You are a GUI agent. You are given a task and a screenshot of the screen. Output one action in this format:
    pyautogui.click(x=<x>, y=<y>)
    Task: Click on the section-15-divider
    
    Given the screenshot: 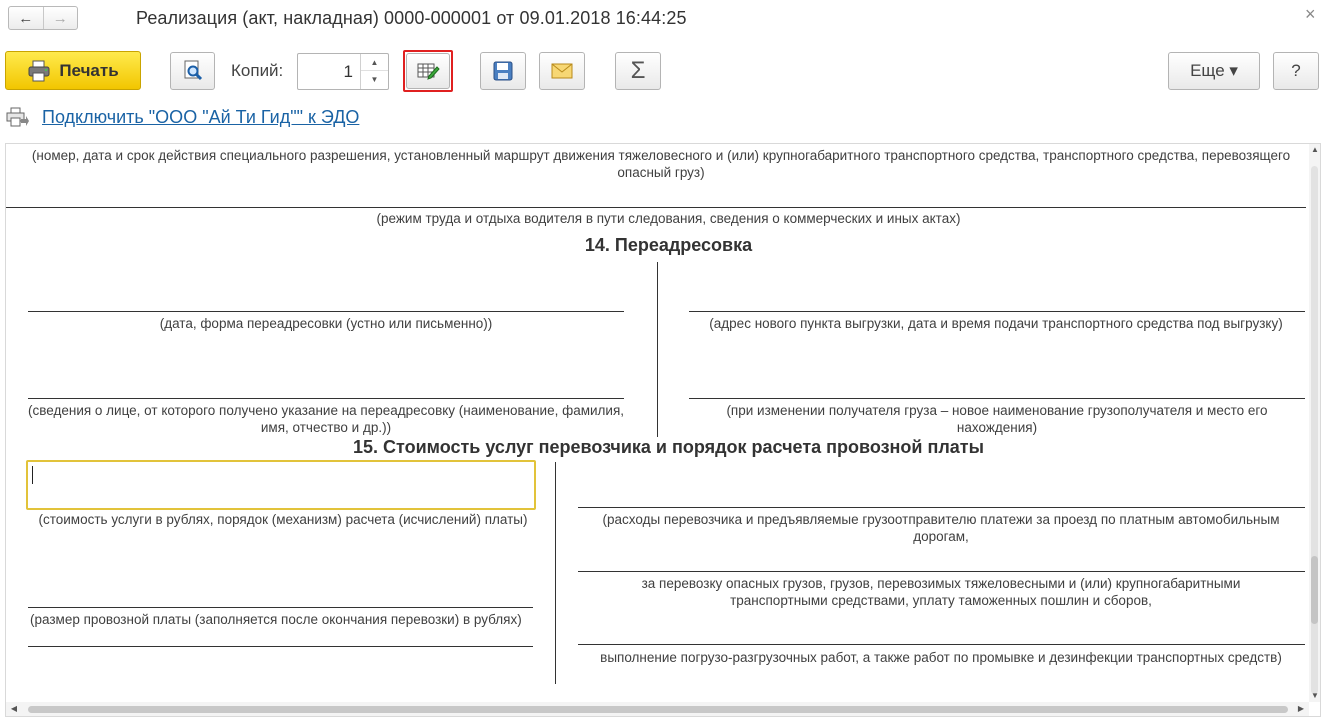 What is the action you would take?
    pyautogui.click(x=555, y=573)
    